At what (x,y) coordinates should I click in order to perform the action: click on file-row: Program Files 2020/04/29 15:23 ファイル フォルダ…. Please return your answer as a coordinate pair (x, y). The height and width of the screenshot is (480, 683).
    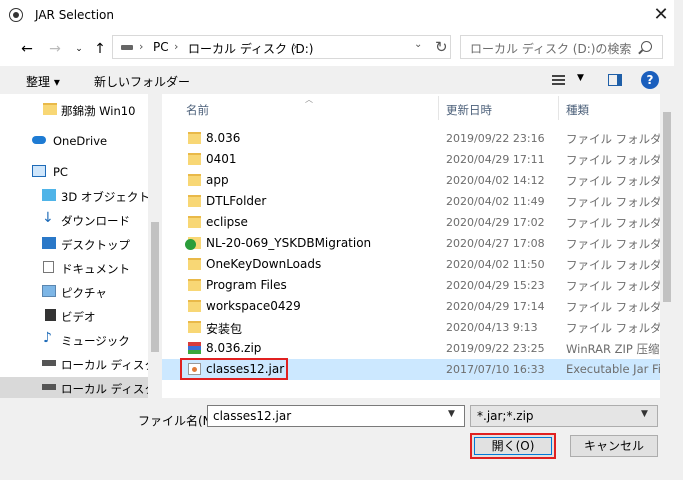
    Looking at the image, I should click on (411, 285).